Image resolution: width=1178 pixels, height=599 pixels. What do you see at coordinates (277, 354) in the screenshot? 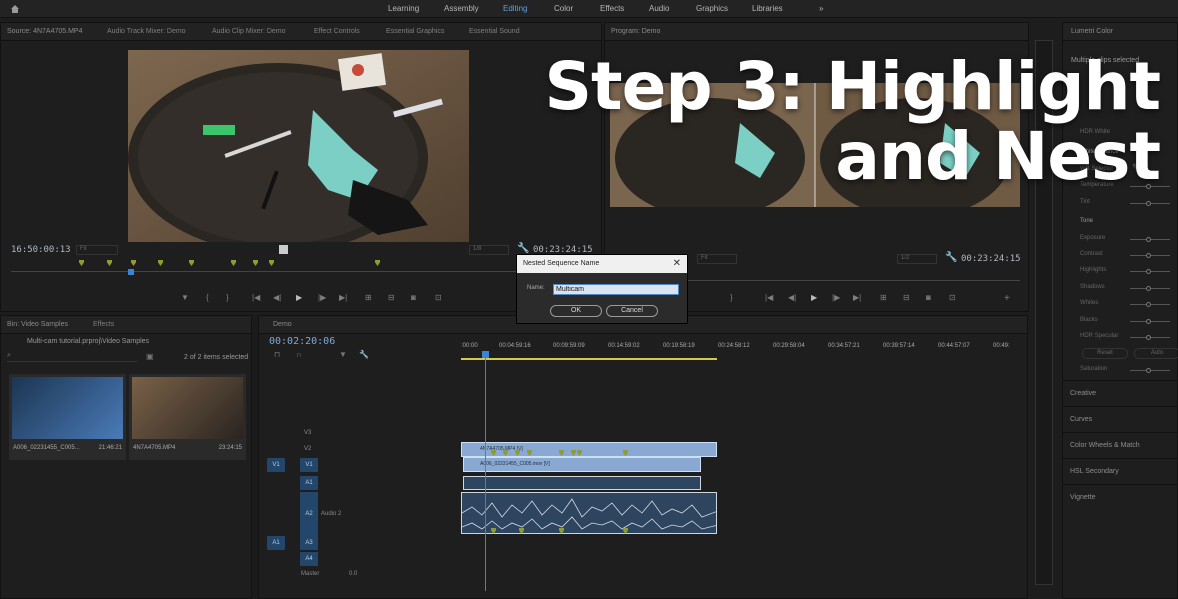
I see `snap-icon: ⊓` at bounding box center [277, 354].